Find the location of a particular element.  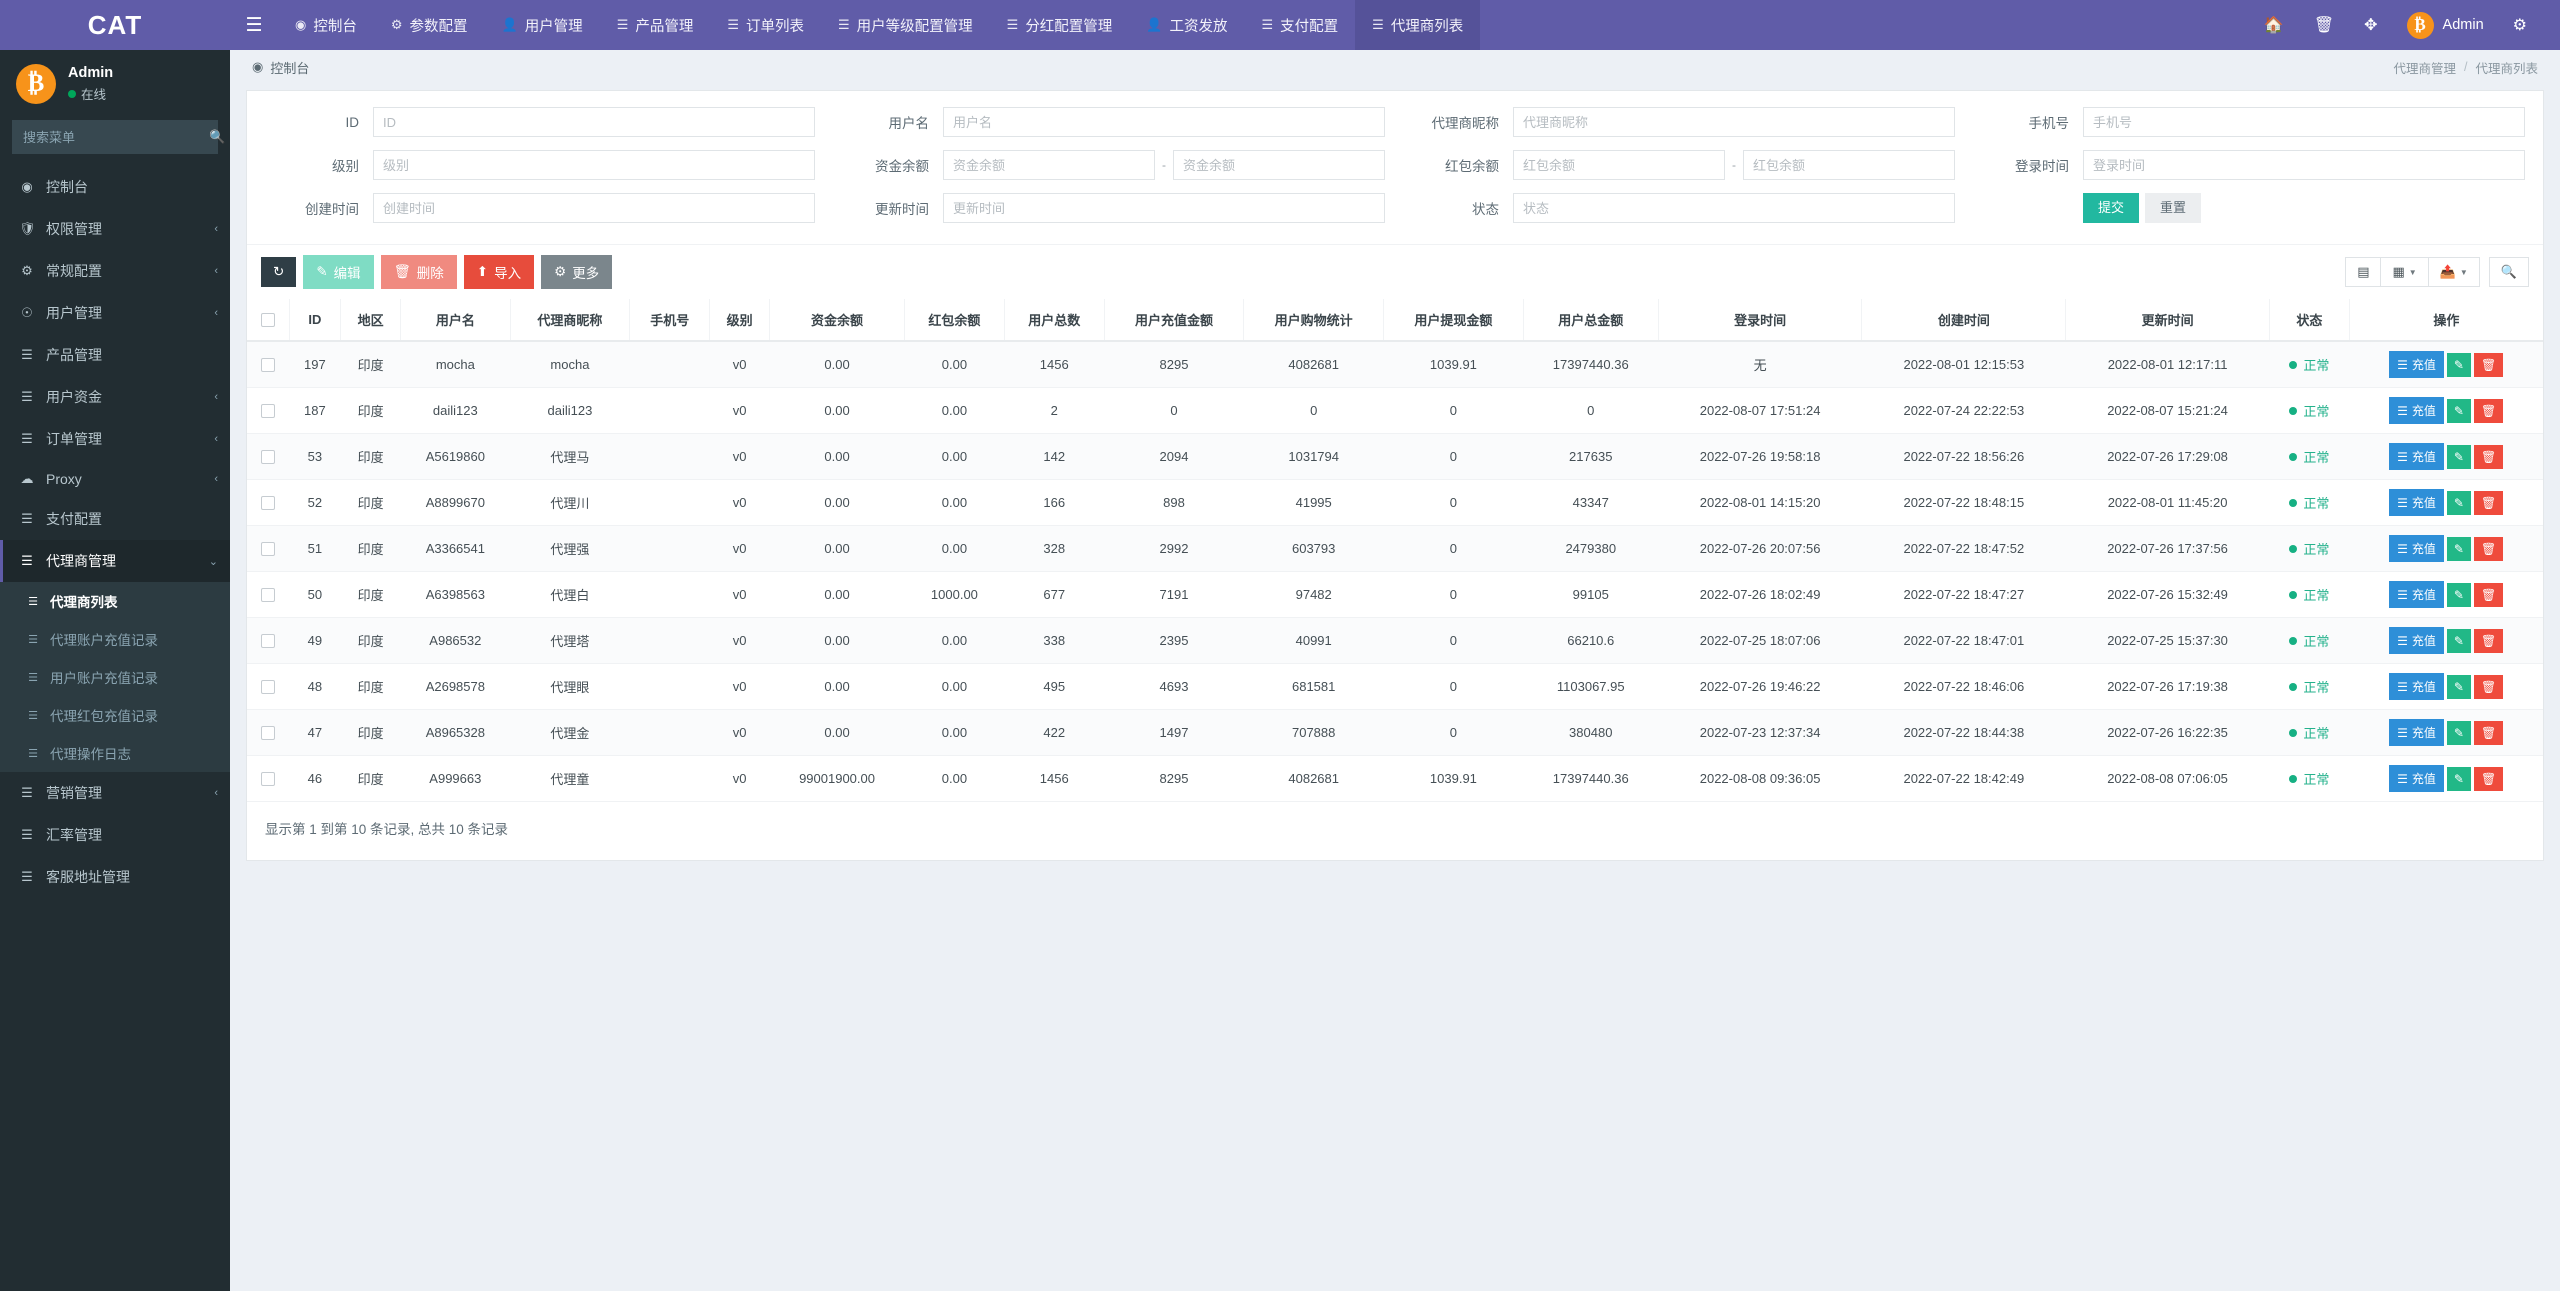

col-region: 地区 is located at coordinates (371, 320).